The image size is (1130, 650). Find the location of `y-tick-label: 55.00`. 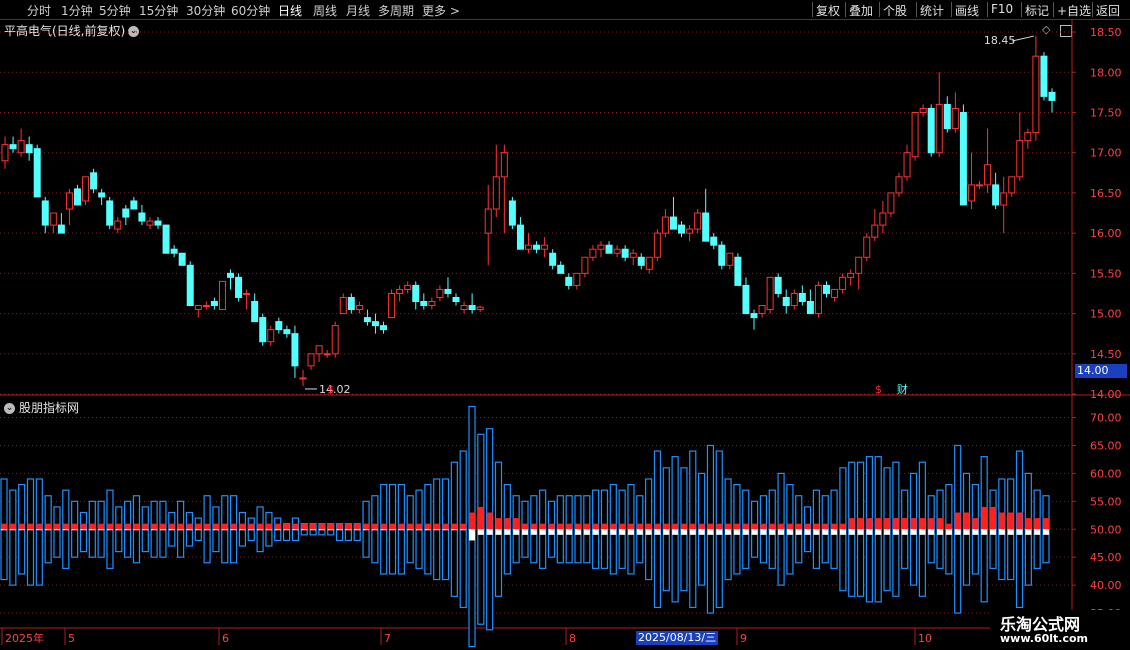

y-tick-label: 55.00 is located at coordinates (1106, 501).